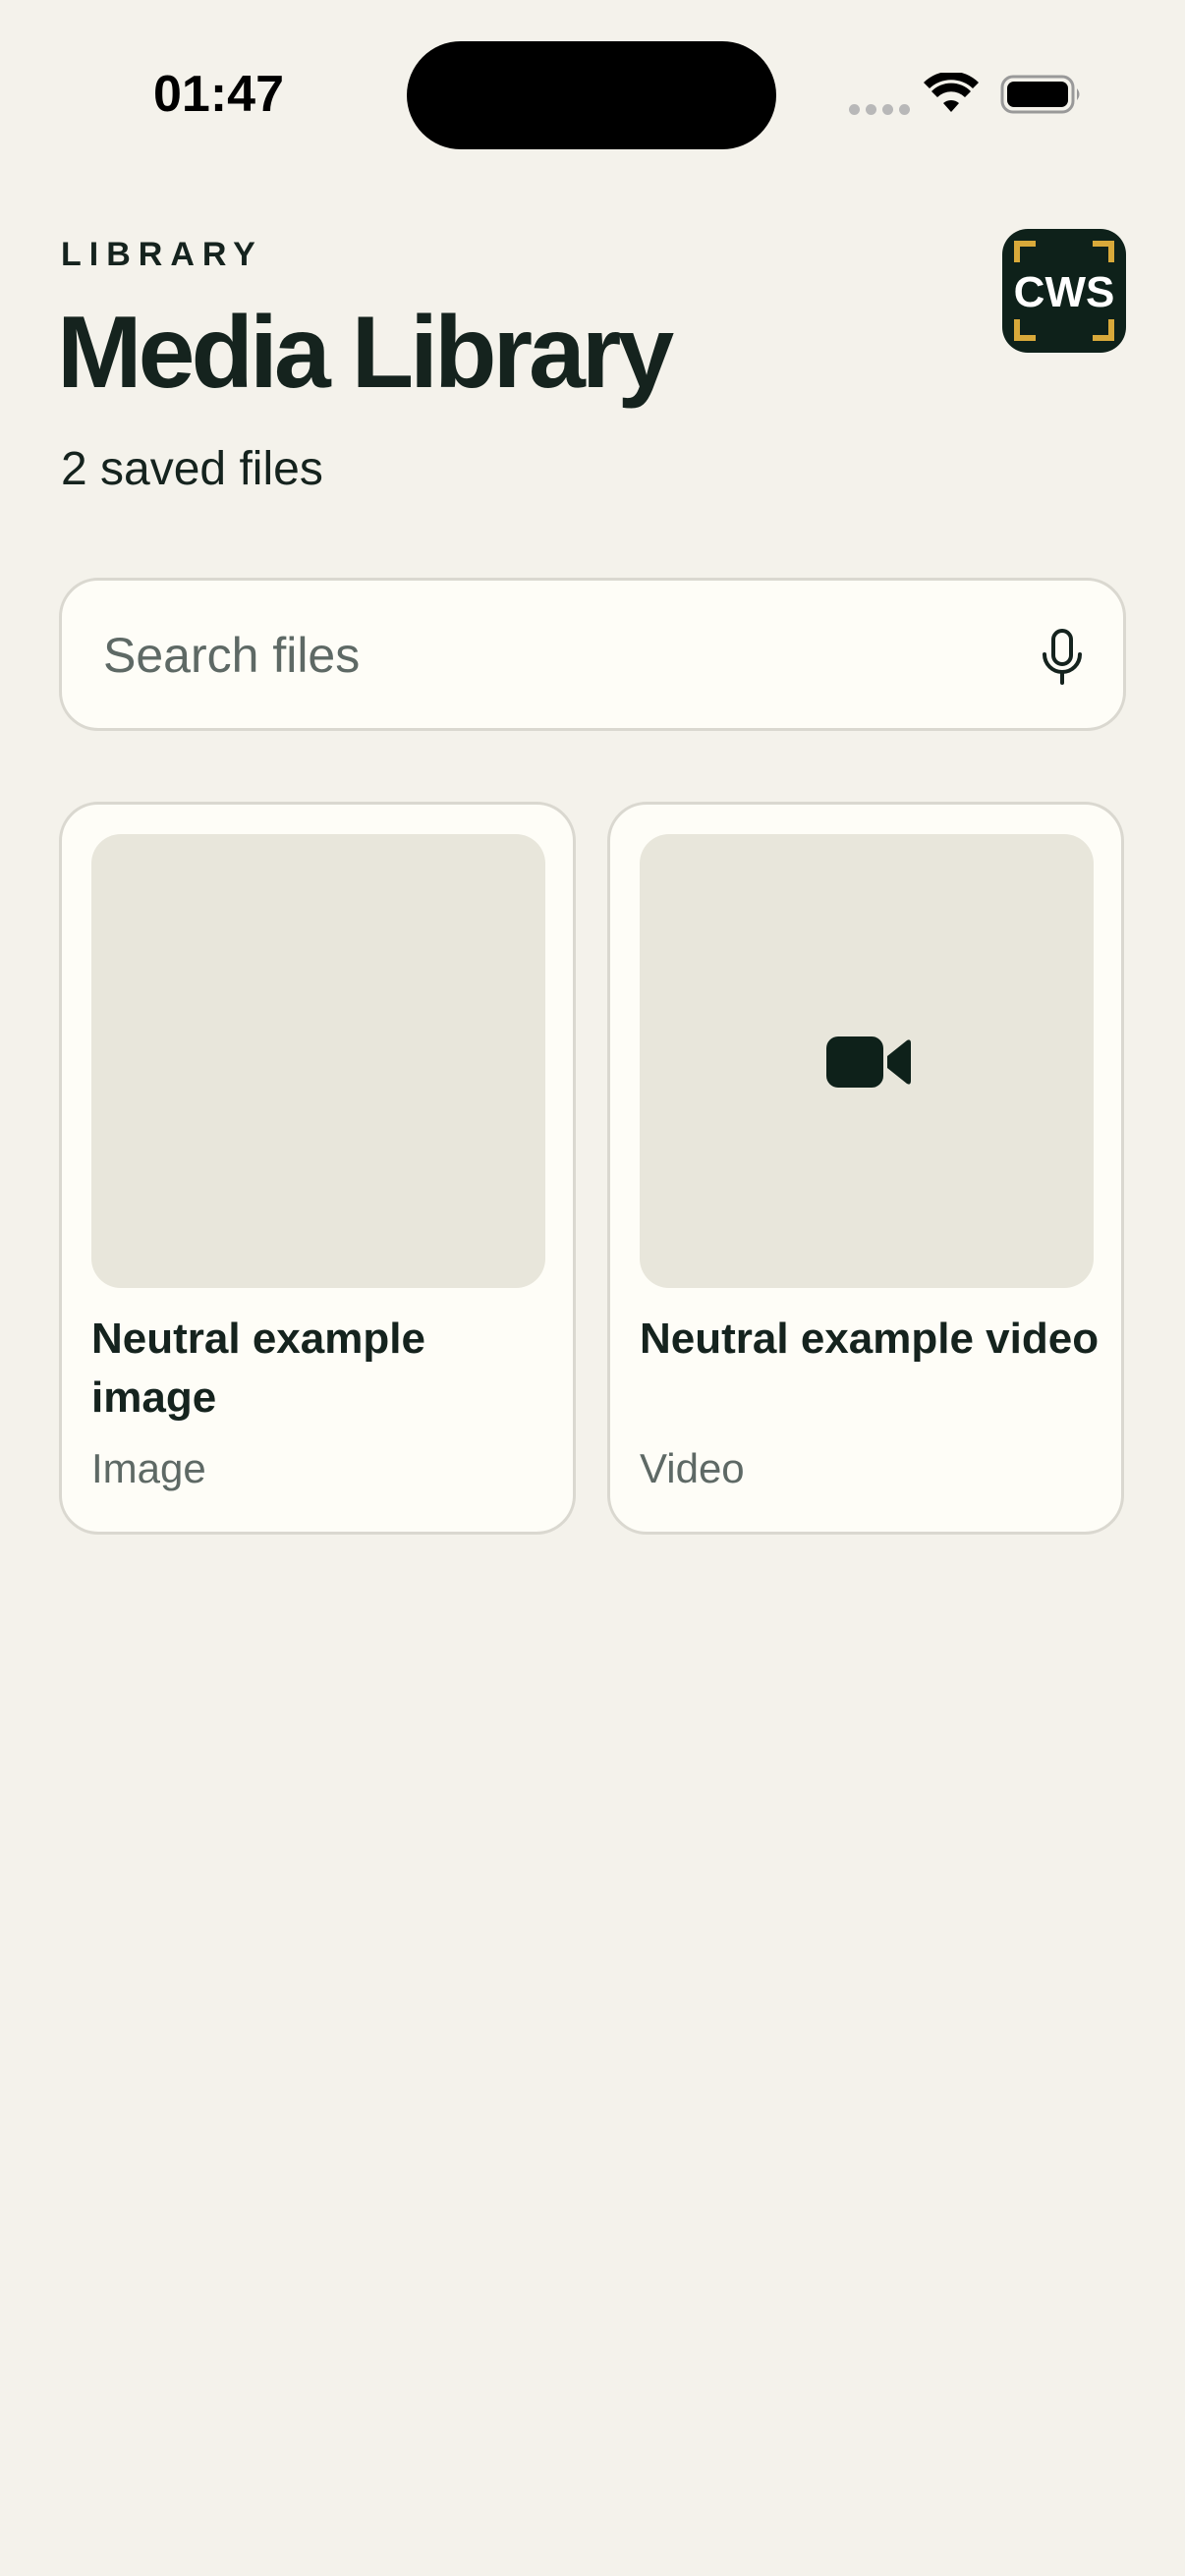  What do you see at coordinates (693, 1468) in the screenshot?
I see `file-type: Video` at bounding box center [693, 1468].